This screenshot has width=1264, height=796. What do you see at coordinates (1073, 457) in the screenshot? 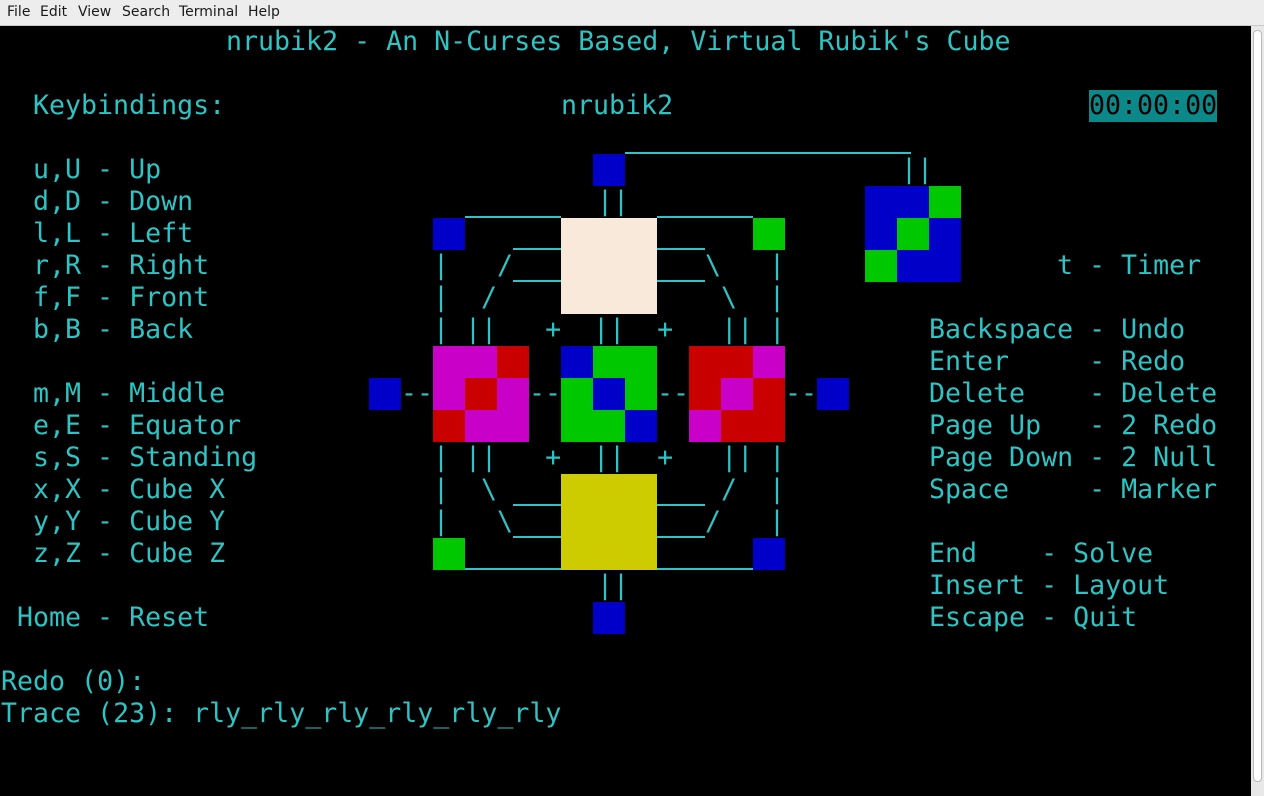
I see `keybinding-page-down: Page Down - 2 Null` at bounding box center [1073, 457].